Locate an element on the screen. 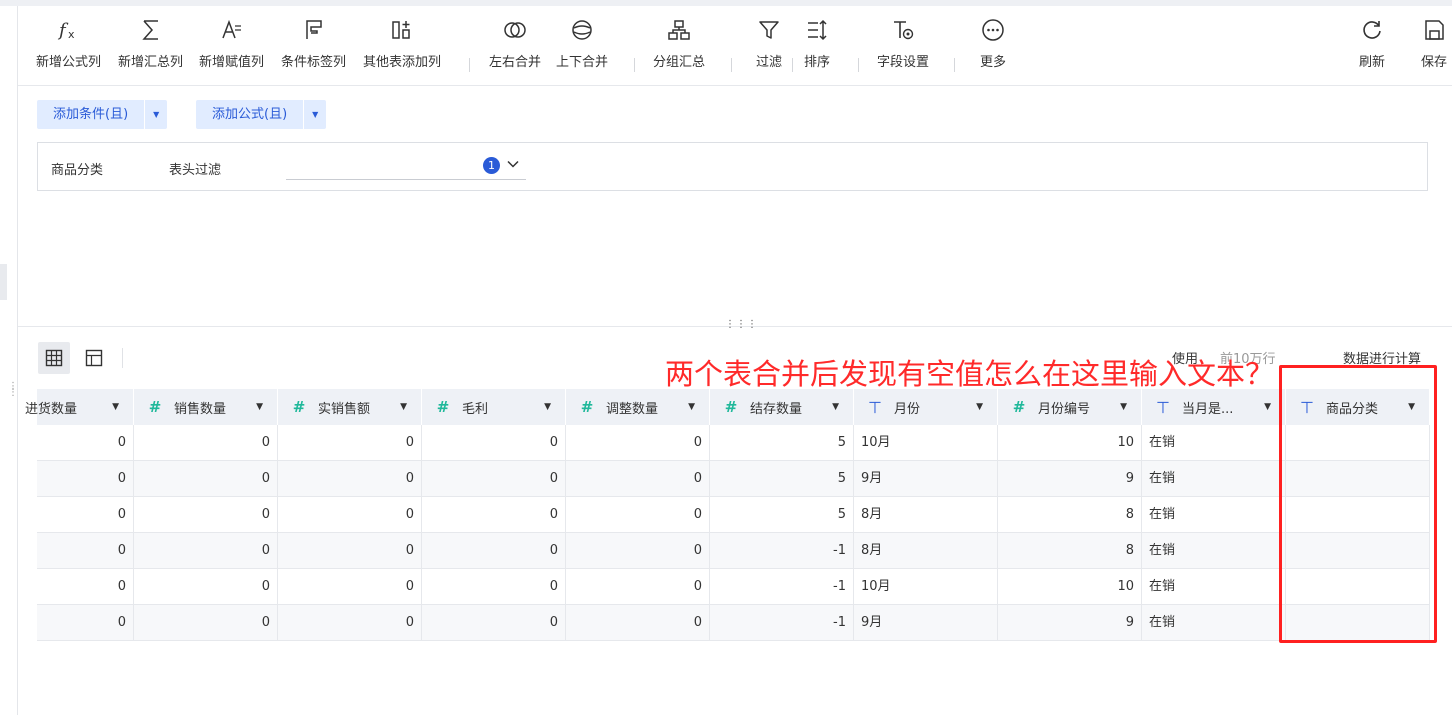 The width and height of the screenshot is (1452, 715). column-header: # 月份编号 ▼ is located at coordinates (1070, 407).